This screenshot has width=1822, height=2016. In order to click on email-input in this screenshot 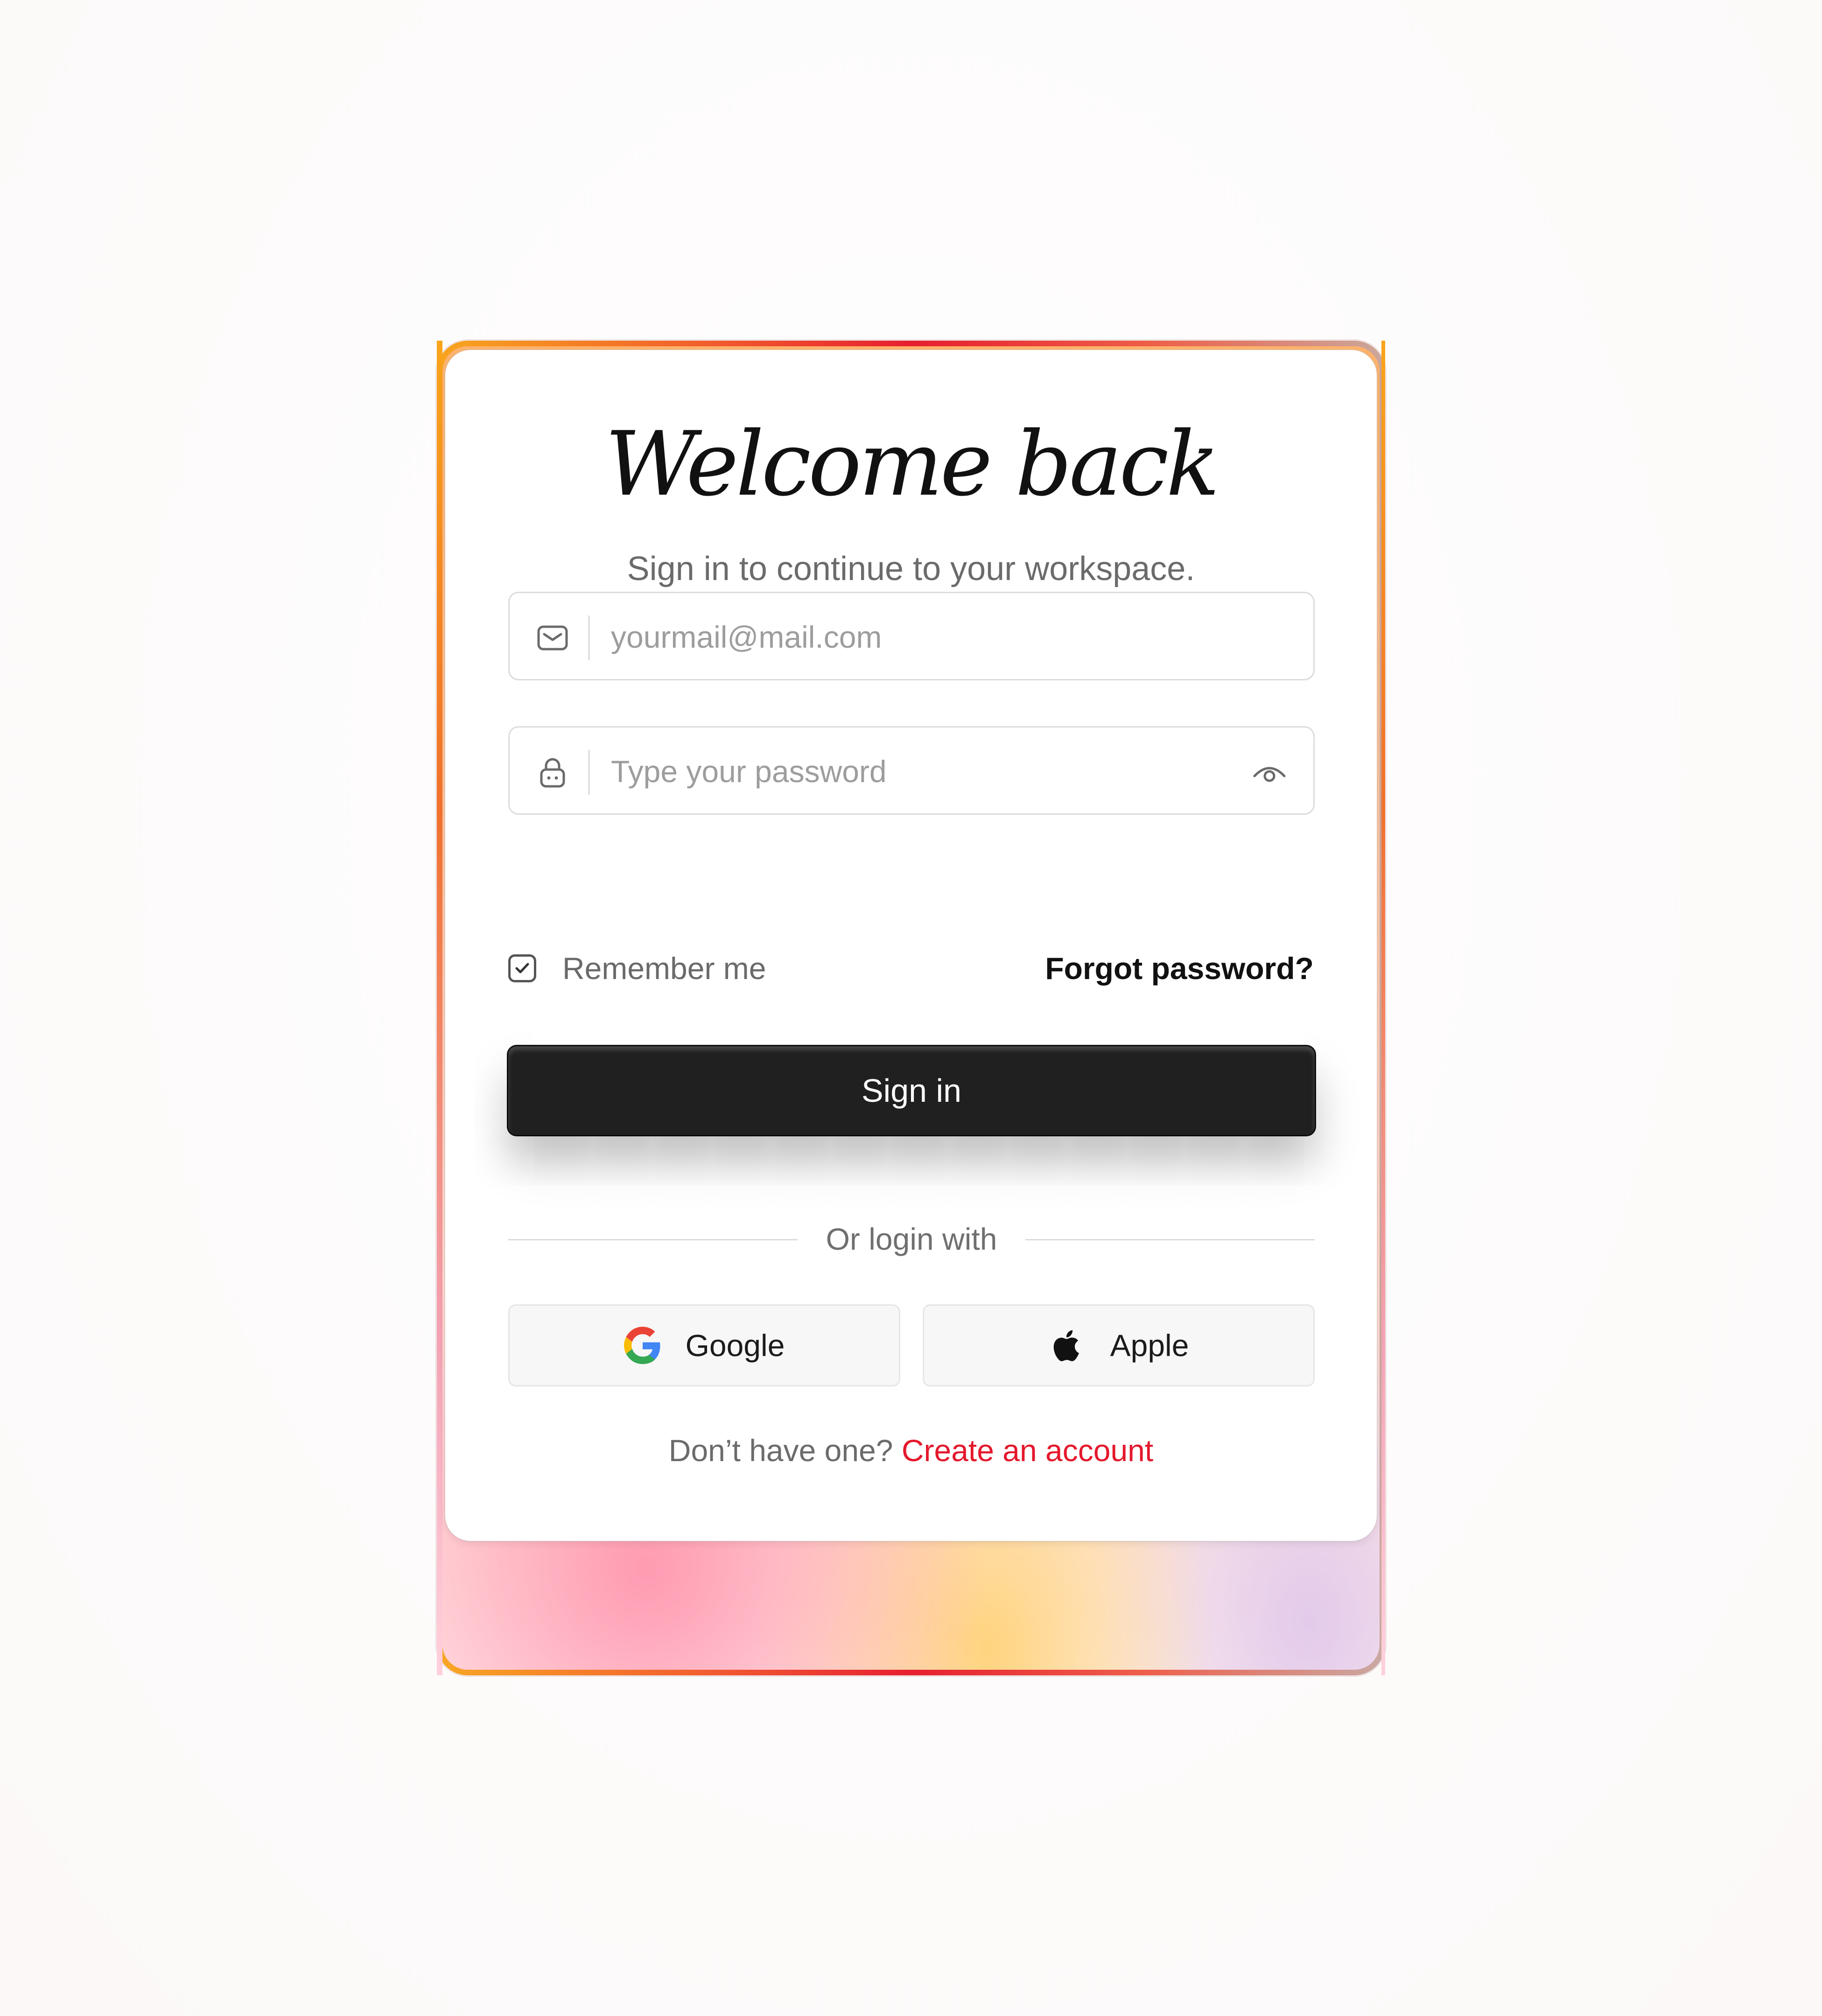, I will do `click(914, 637)`.